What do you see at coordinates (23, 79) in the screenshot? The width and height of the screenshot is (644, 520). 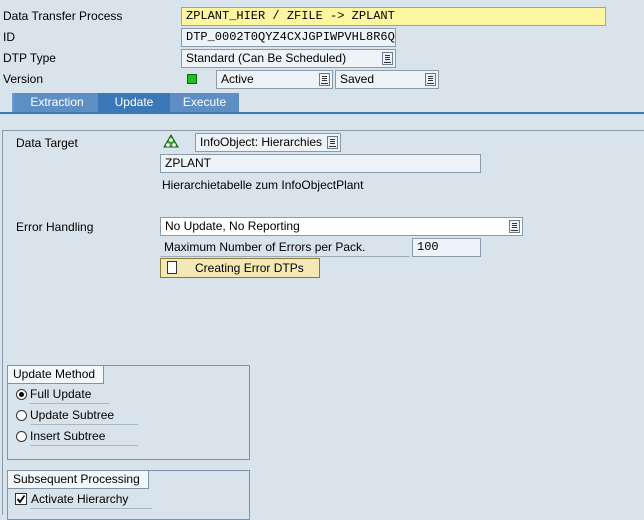 I see `version-label: Version` at bounding box center [23, 79].